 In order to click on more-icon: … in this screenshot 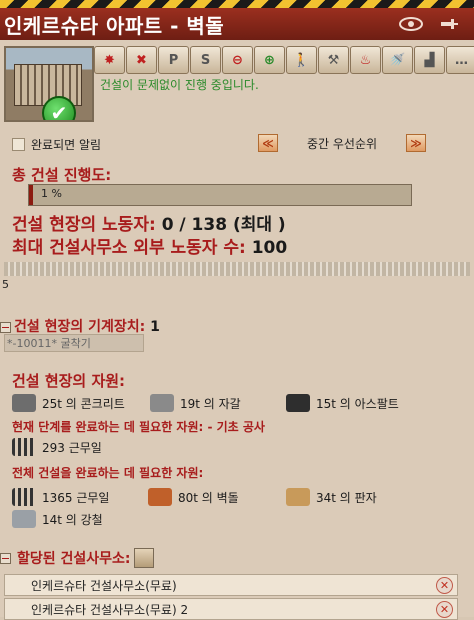, I will do `click(460, 60)`.